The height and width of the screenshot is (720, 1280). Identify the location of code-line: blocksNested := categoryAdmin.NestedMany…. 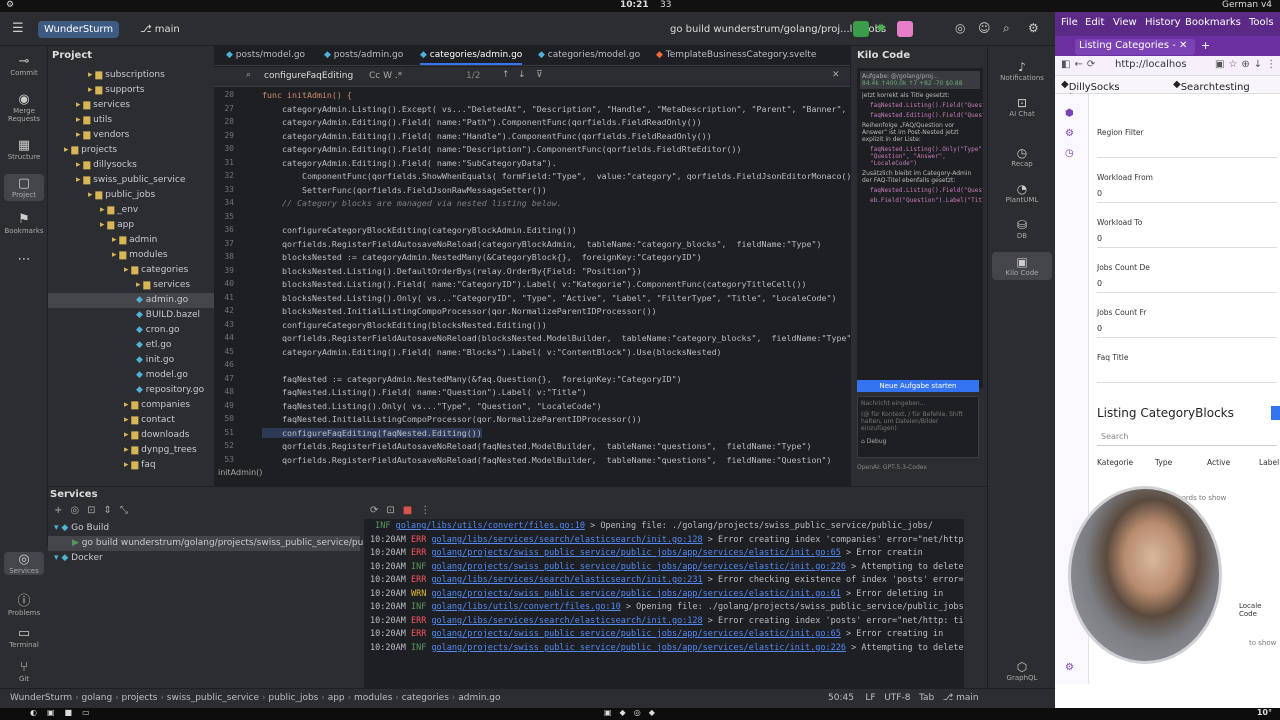
(482, 257).